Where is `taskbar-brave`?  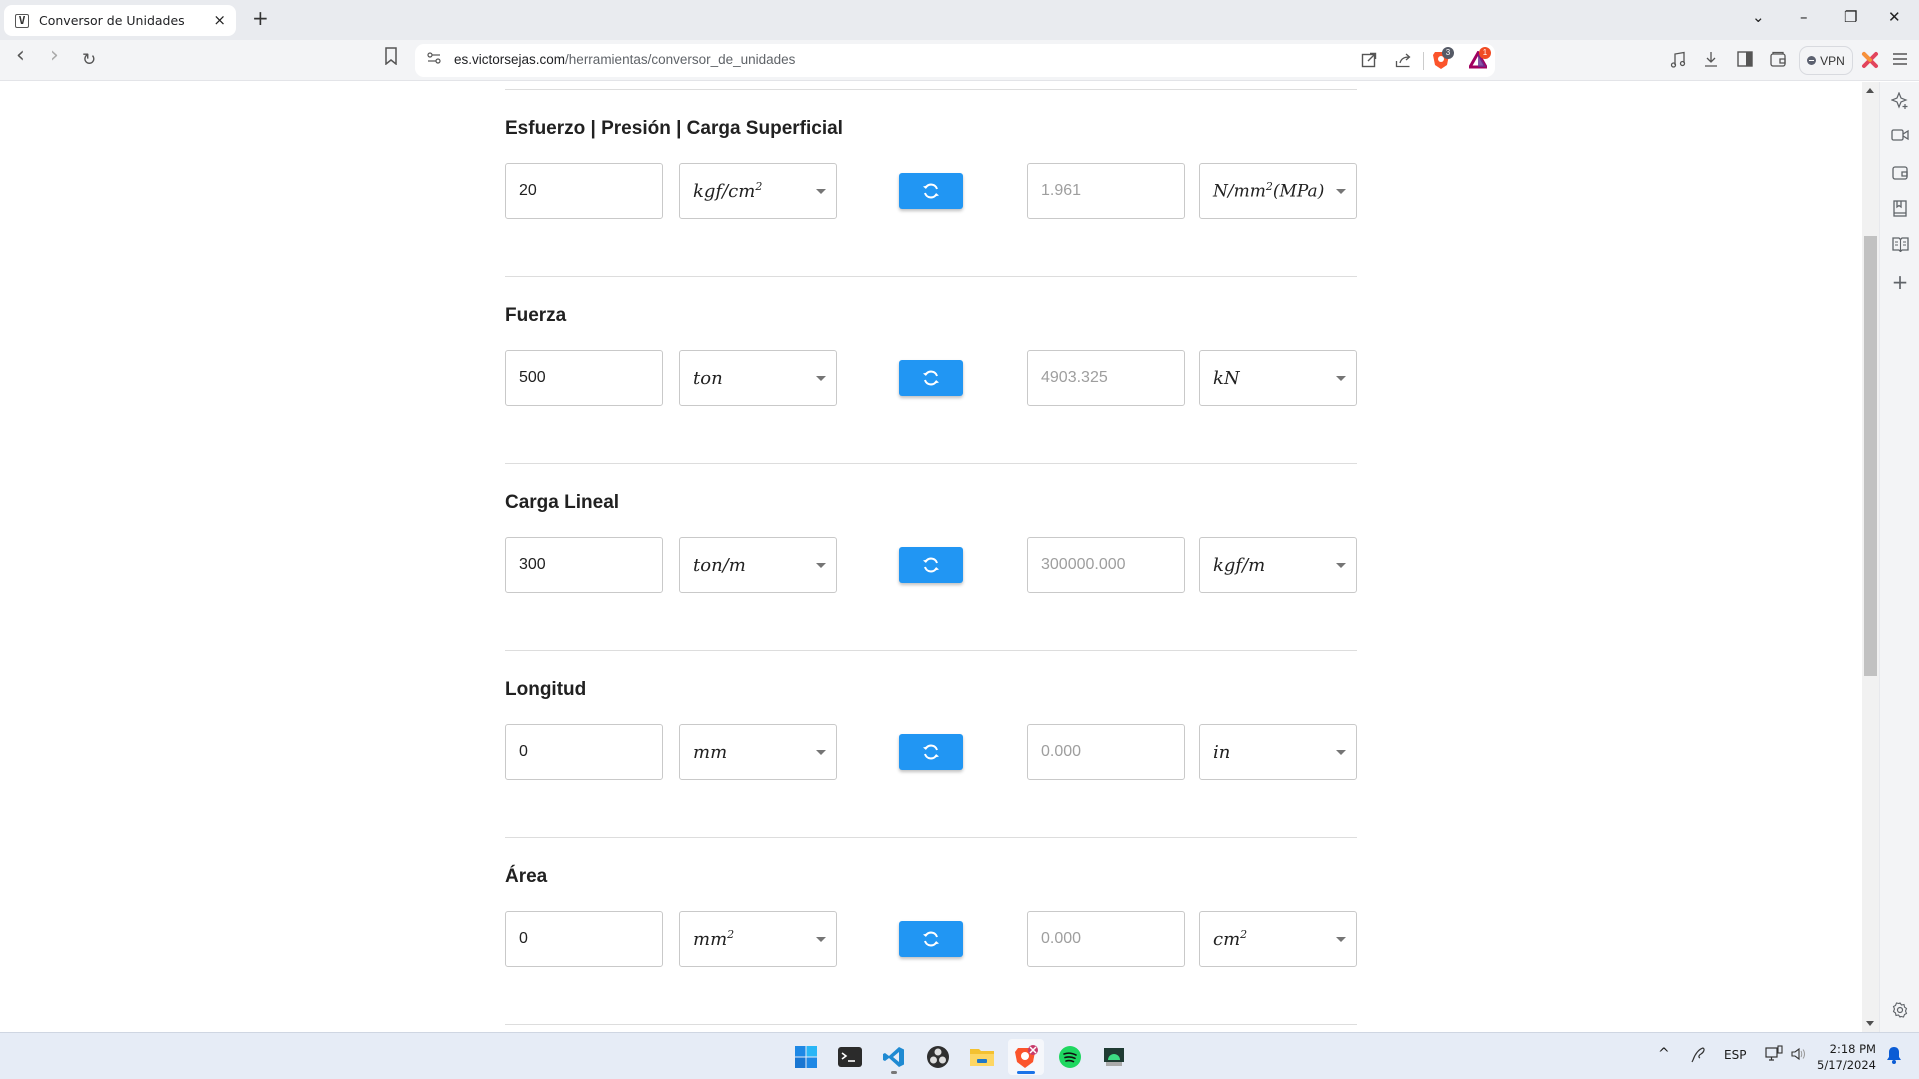
taskbar-brave is located at coordinates (1026, 1057).